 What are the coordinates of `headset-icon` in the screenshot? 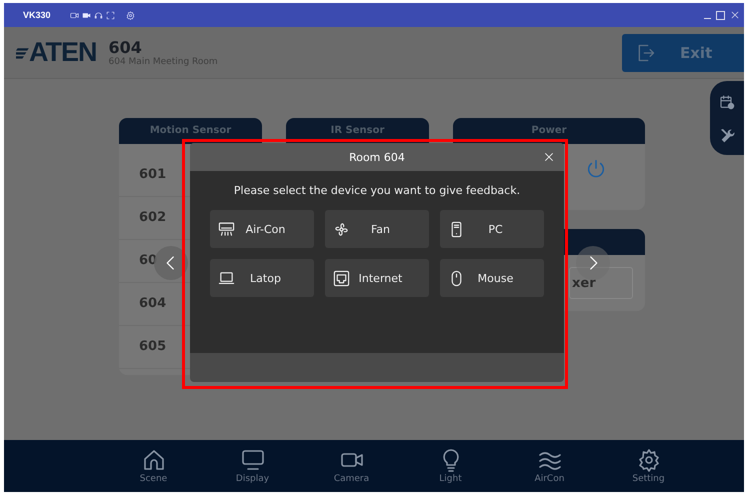 It's located at (98, 15).